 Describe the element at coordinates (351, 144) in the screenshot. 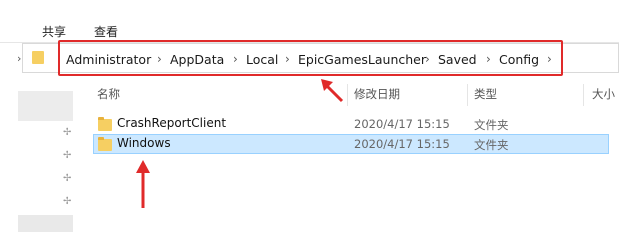

I see `list-item-selected: Windows 2020/4/17 15:15 文件夹` at that location.